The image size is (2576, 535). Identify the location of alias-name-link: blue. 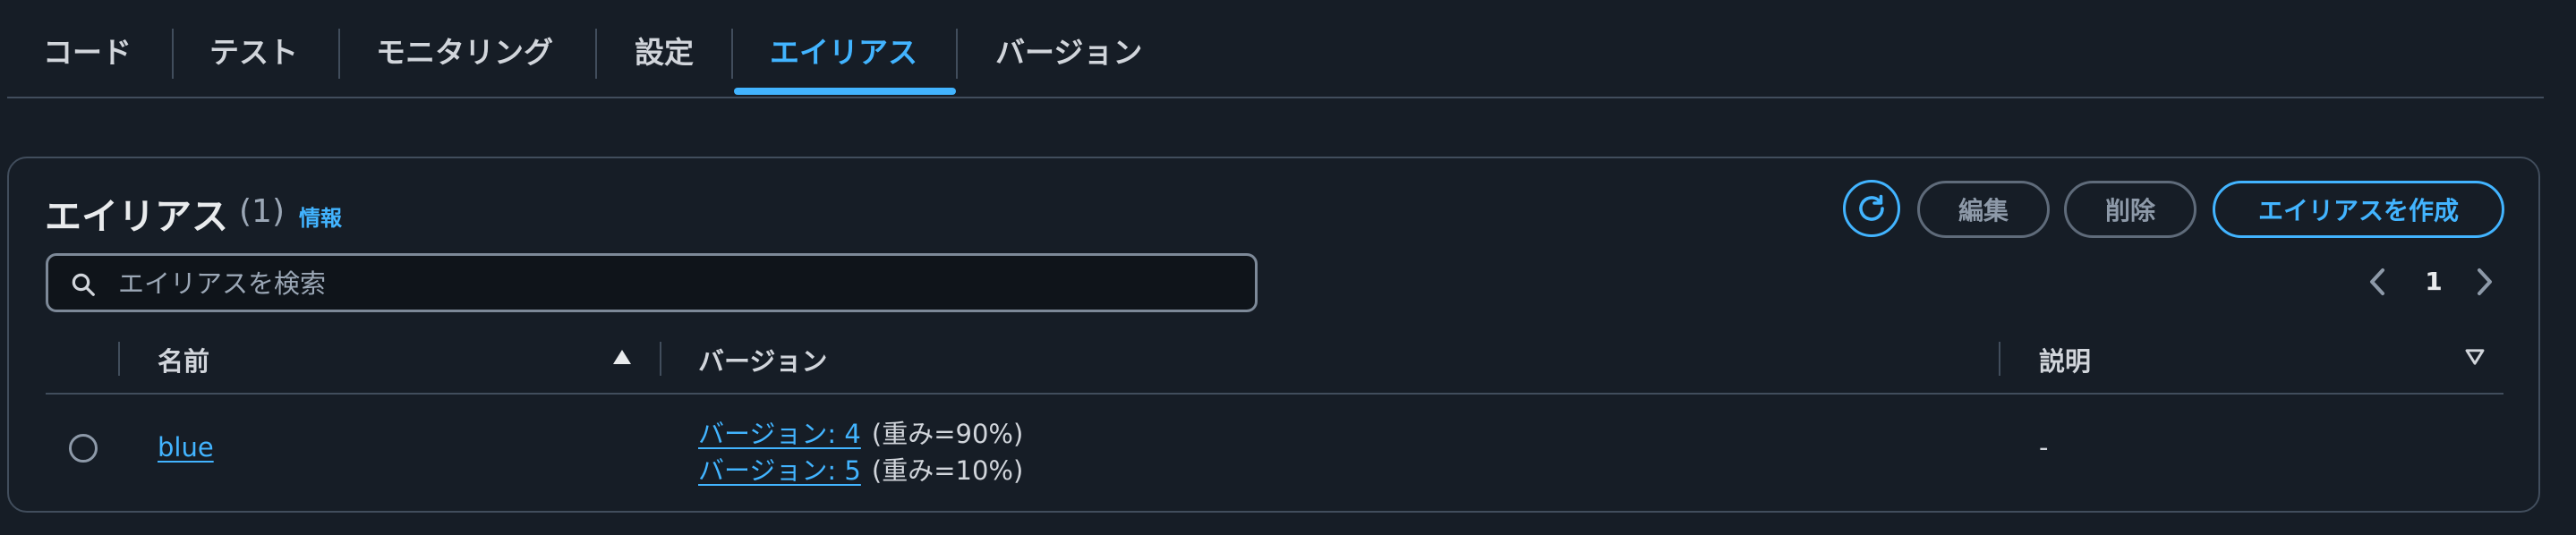
(186, 447).